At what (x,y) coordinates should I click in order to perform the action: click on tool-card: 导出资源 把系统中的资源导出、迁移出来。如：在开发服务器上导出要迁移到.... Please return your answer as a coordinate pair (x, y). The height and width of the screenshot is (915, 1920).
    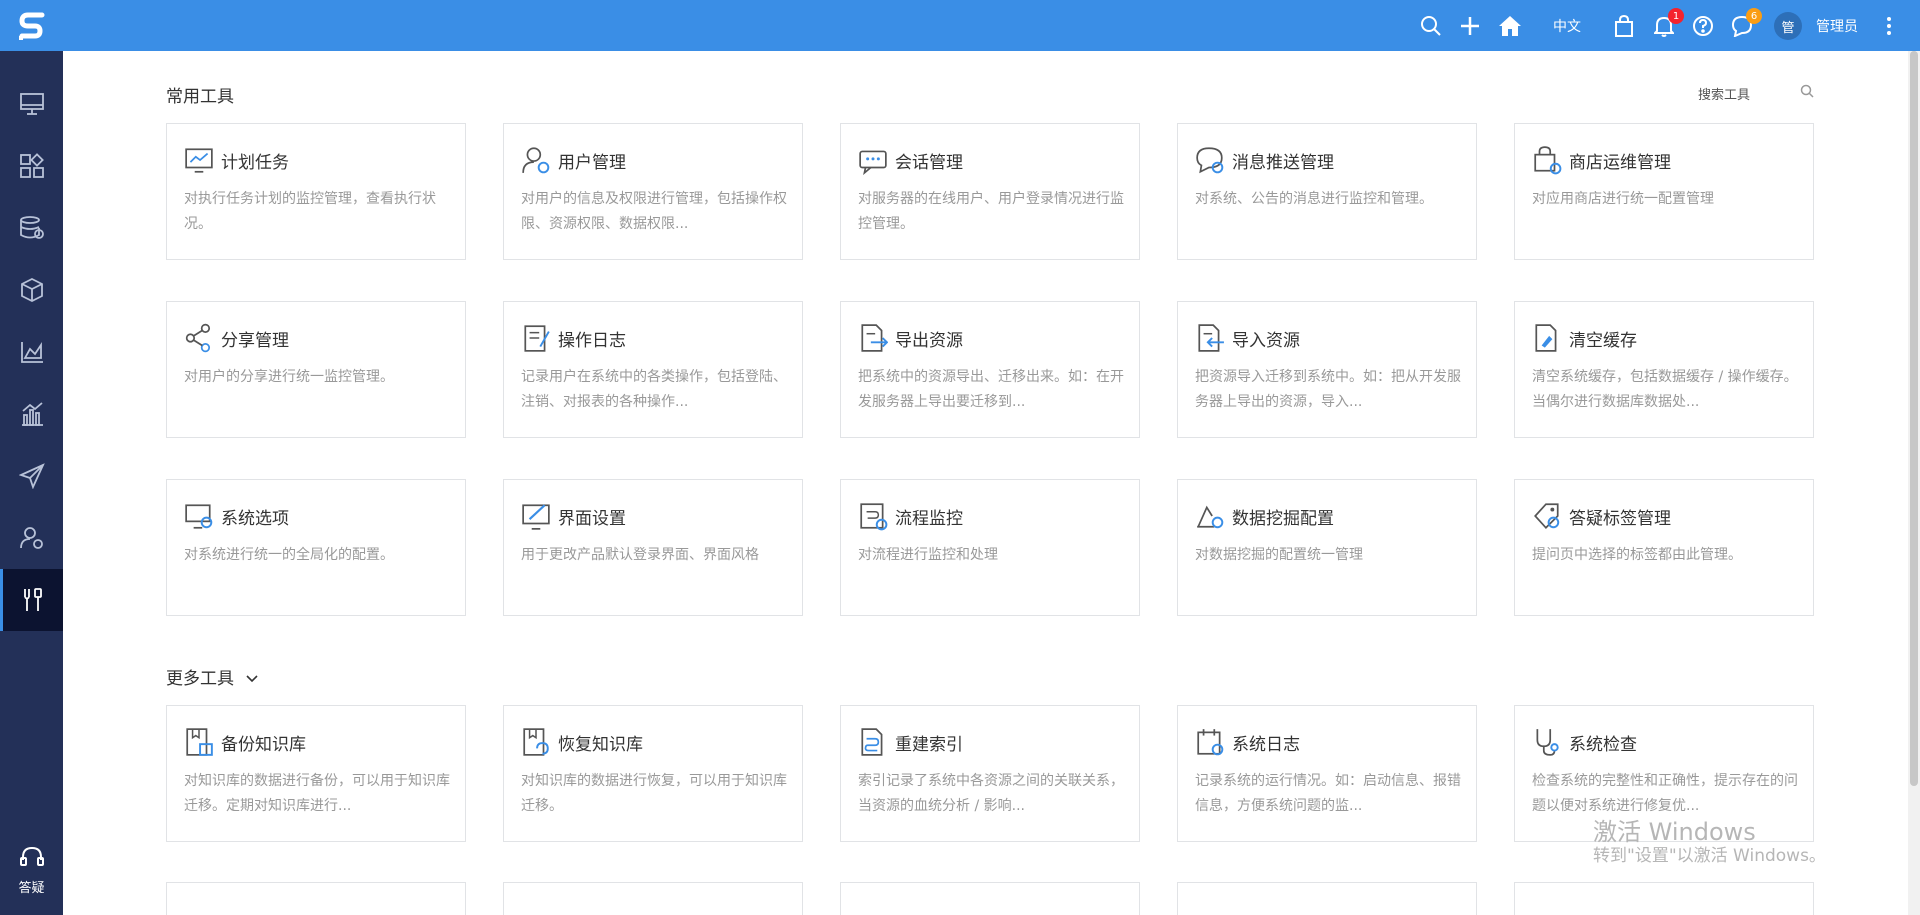
    Looking at the image, I should click on (990, 369).